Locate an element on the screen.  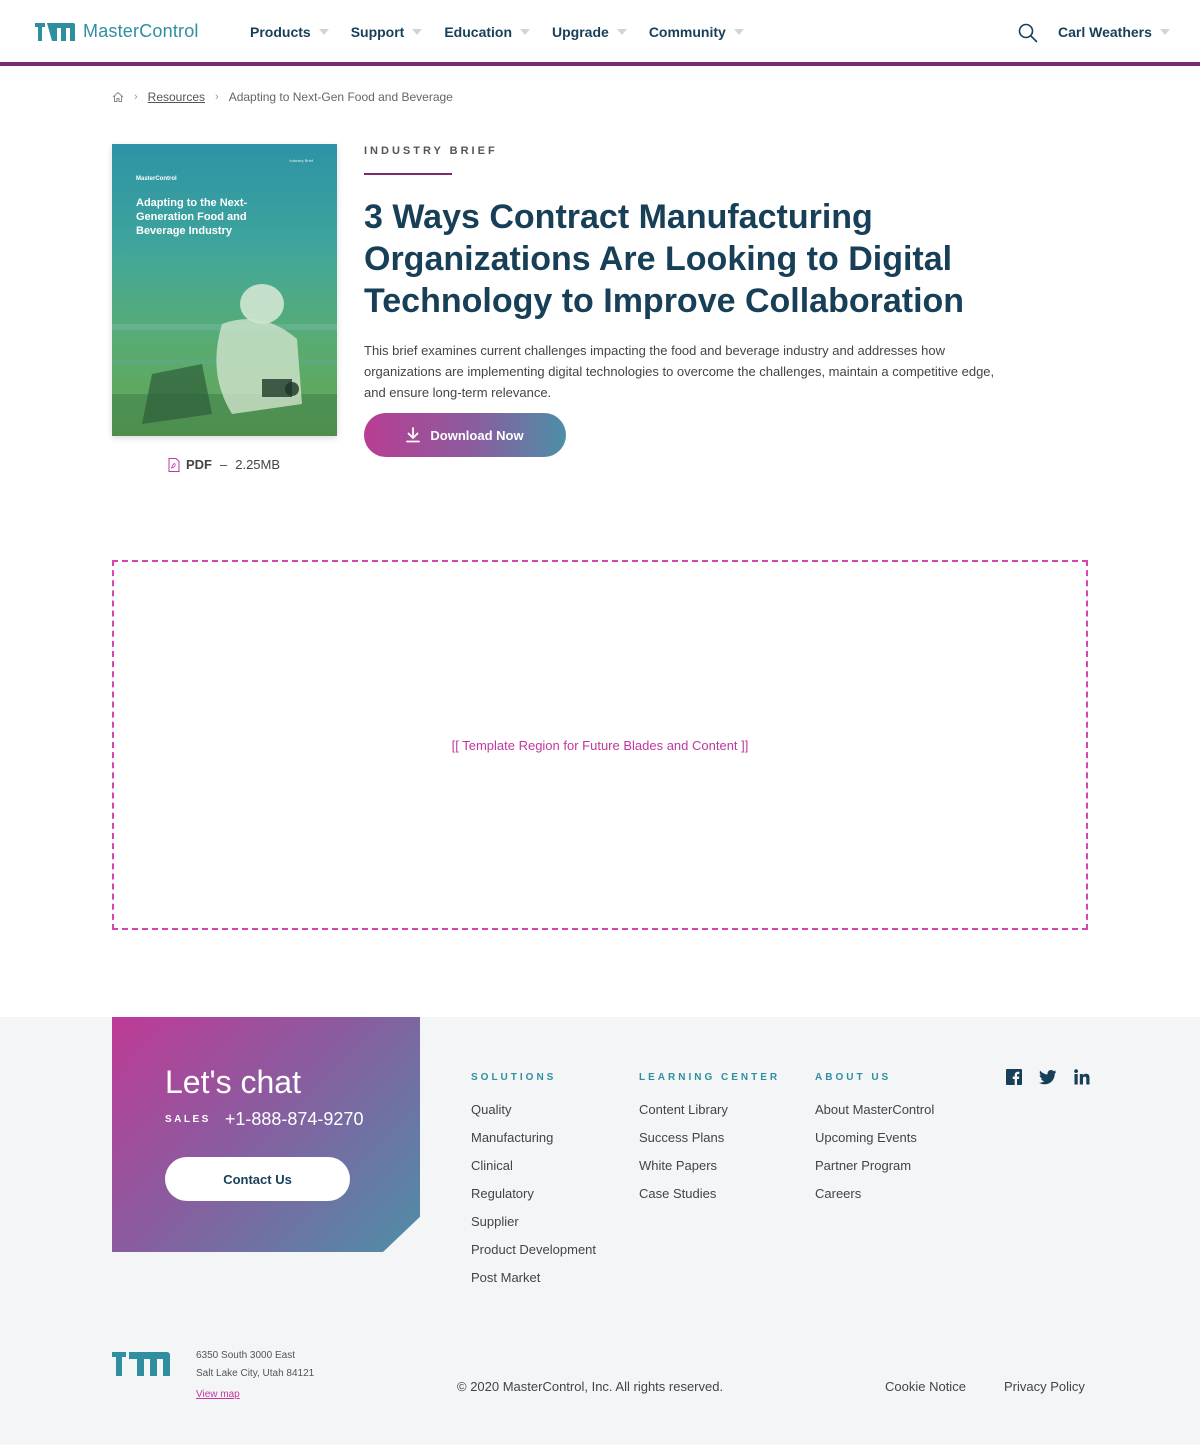
sales-contact: SALES +1-888-874-9270 is located at coordinates (264, 1119).